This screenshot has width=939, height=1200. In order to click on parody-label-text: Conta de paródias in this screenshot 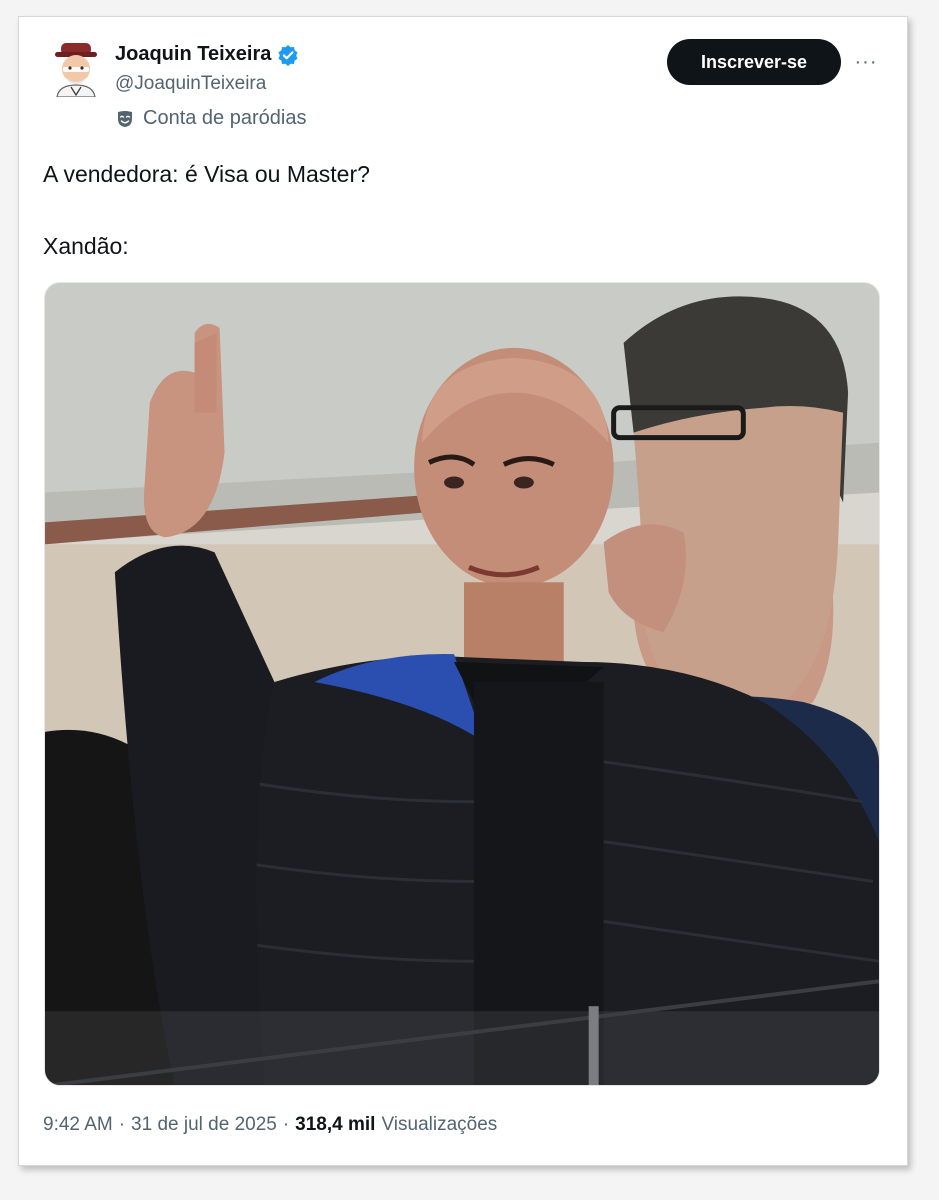, I will do `click(225, 118)`.